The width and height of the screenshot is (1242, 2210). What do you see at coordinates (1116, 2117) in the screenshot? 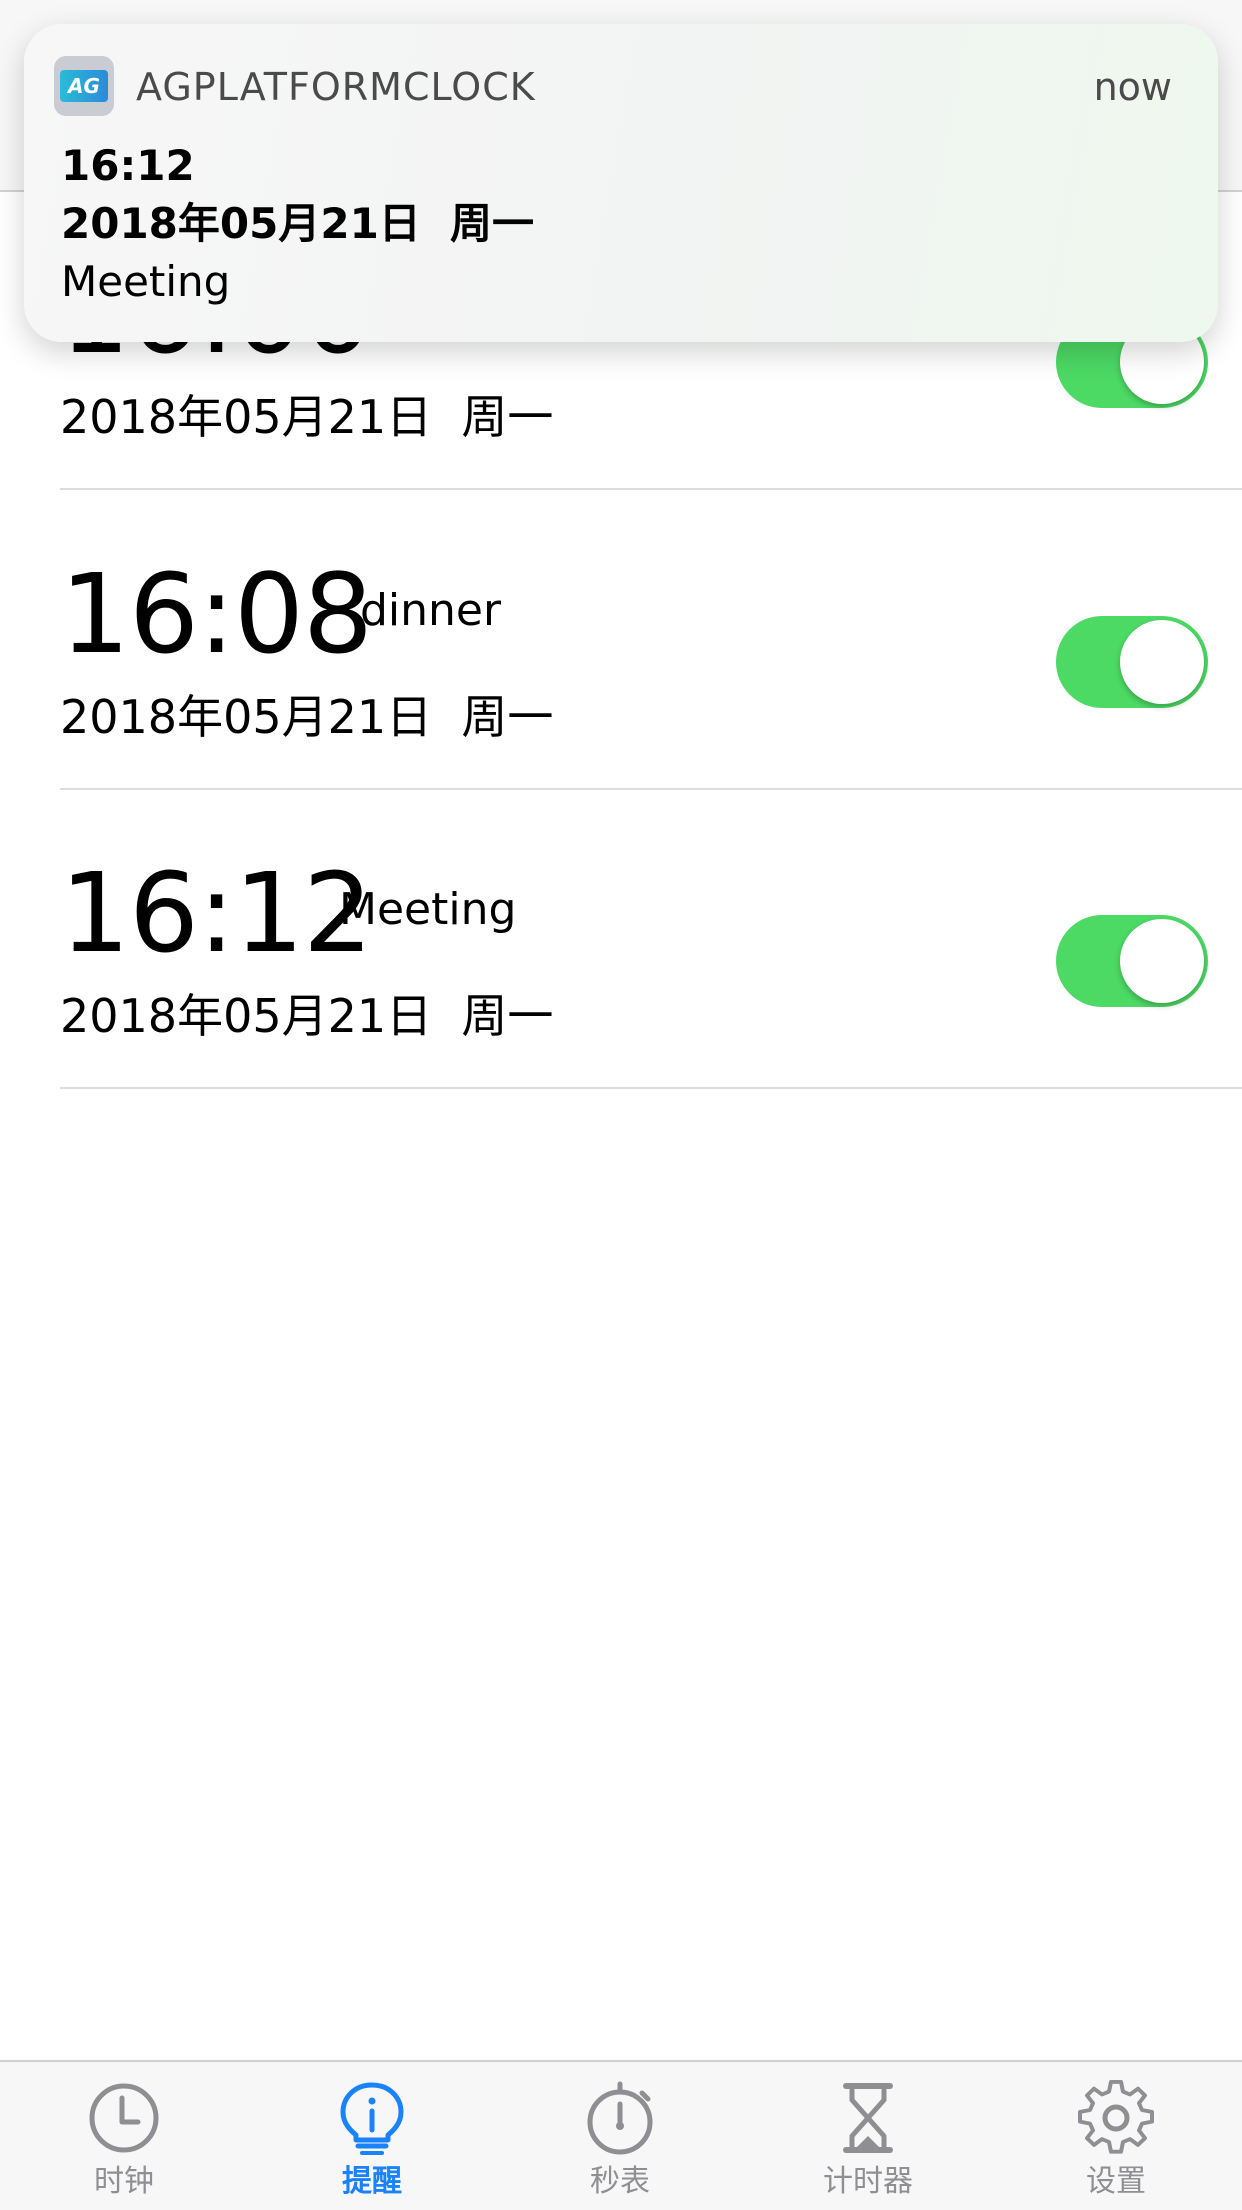
I see `gear-icon` at bounding box center [1116, 2117].